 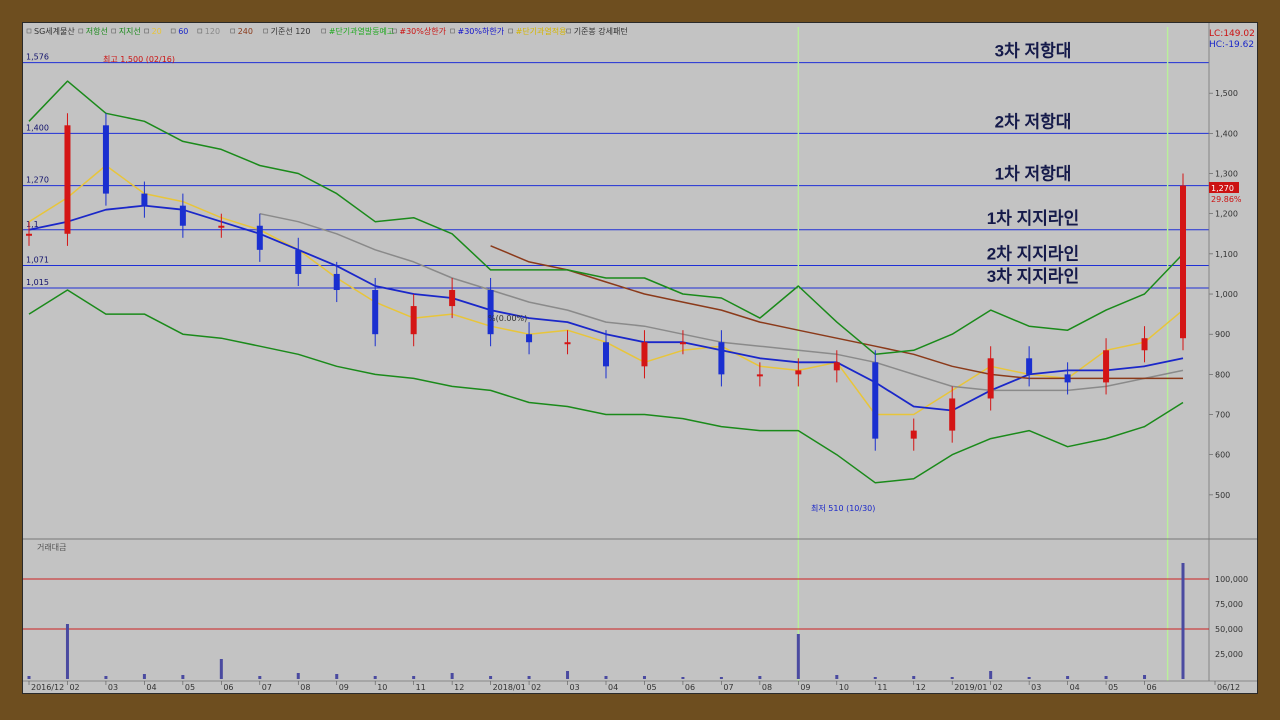 I want to click on price-tick-label: 1,500, so click(x=1226, y=93).